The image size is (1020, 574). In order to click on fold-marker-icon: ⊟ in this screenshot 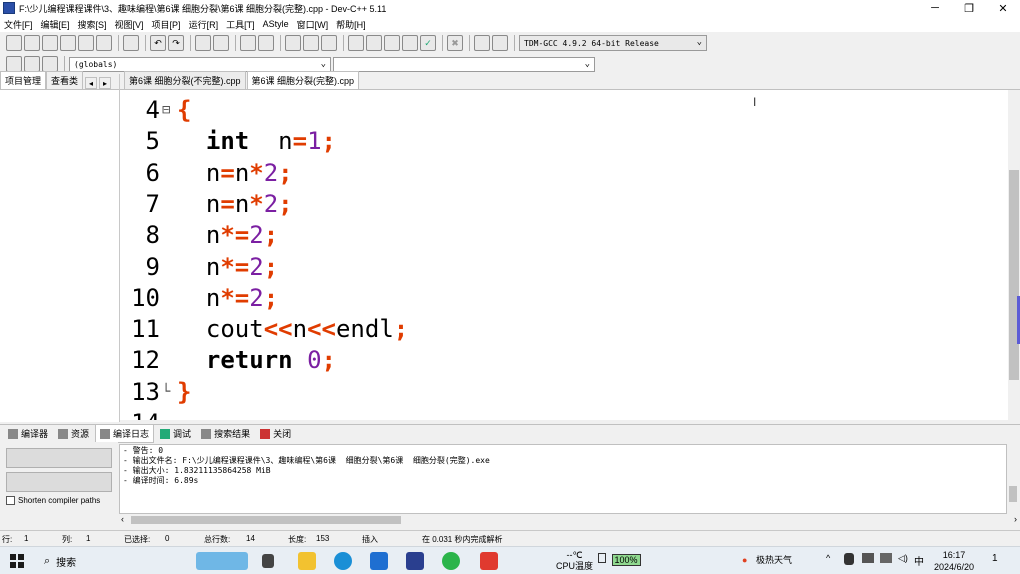, I will do `click(167, 110)`.